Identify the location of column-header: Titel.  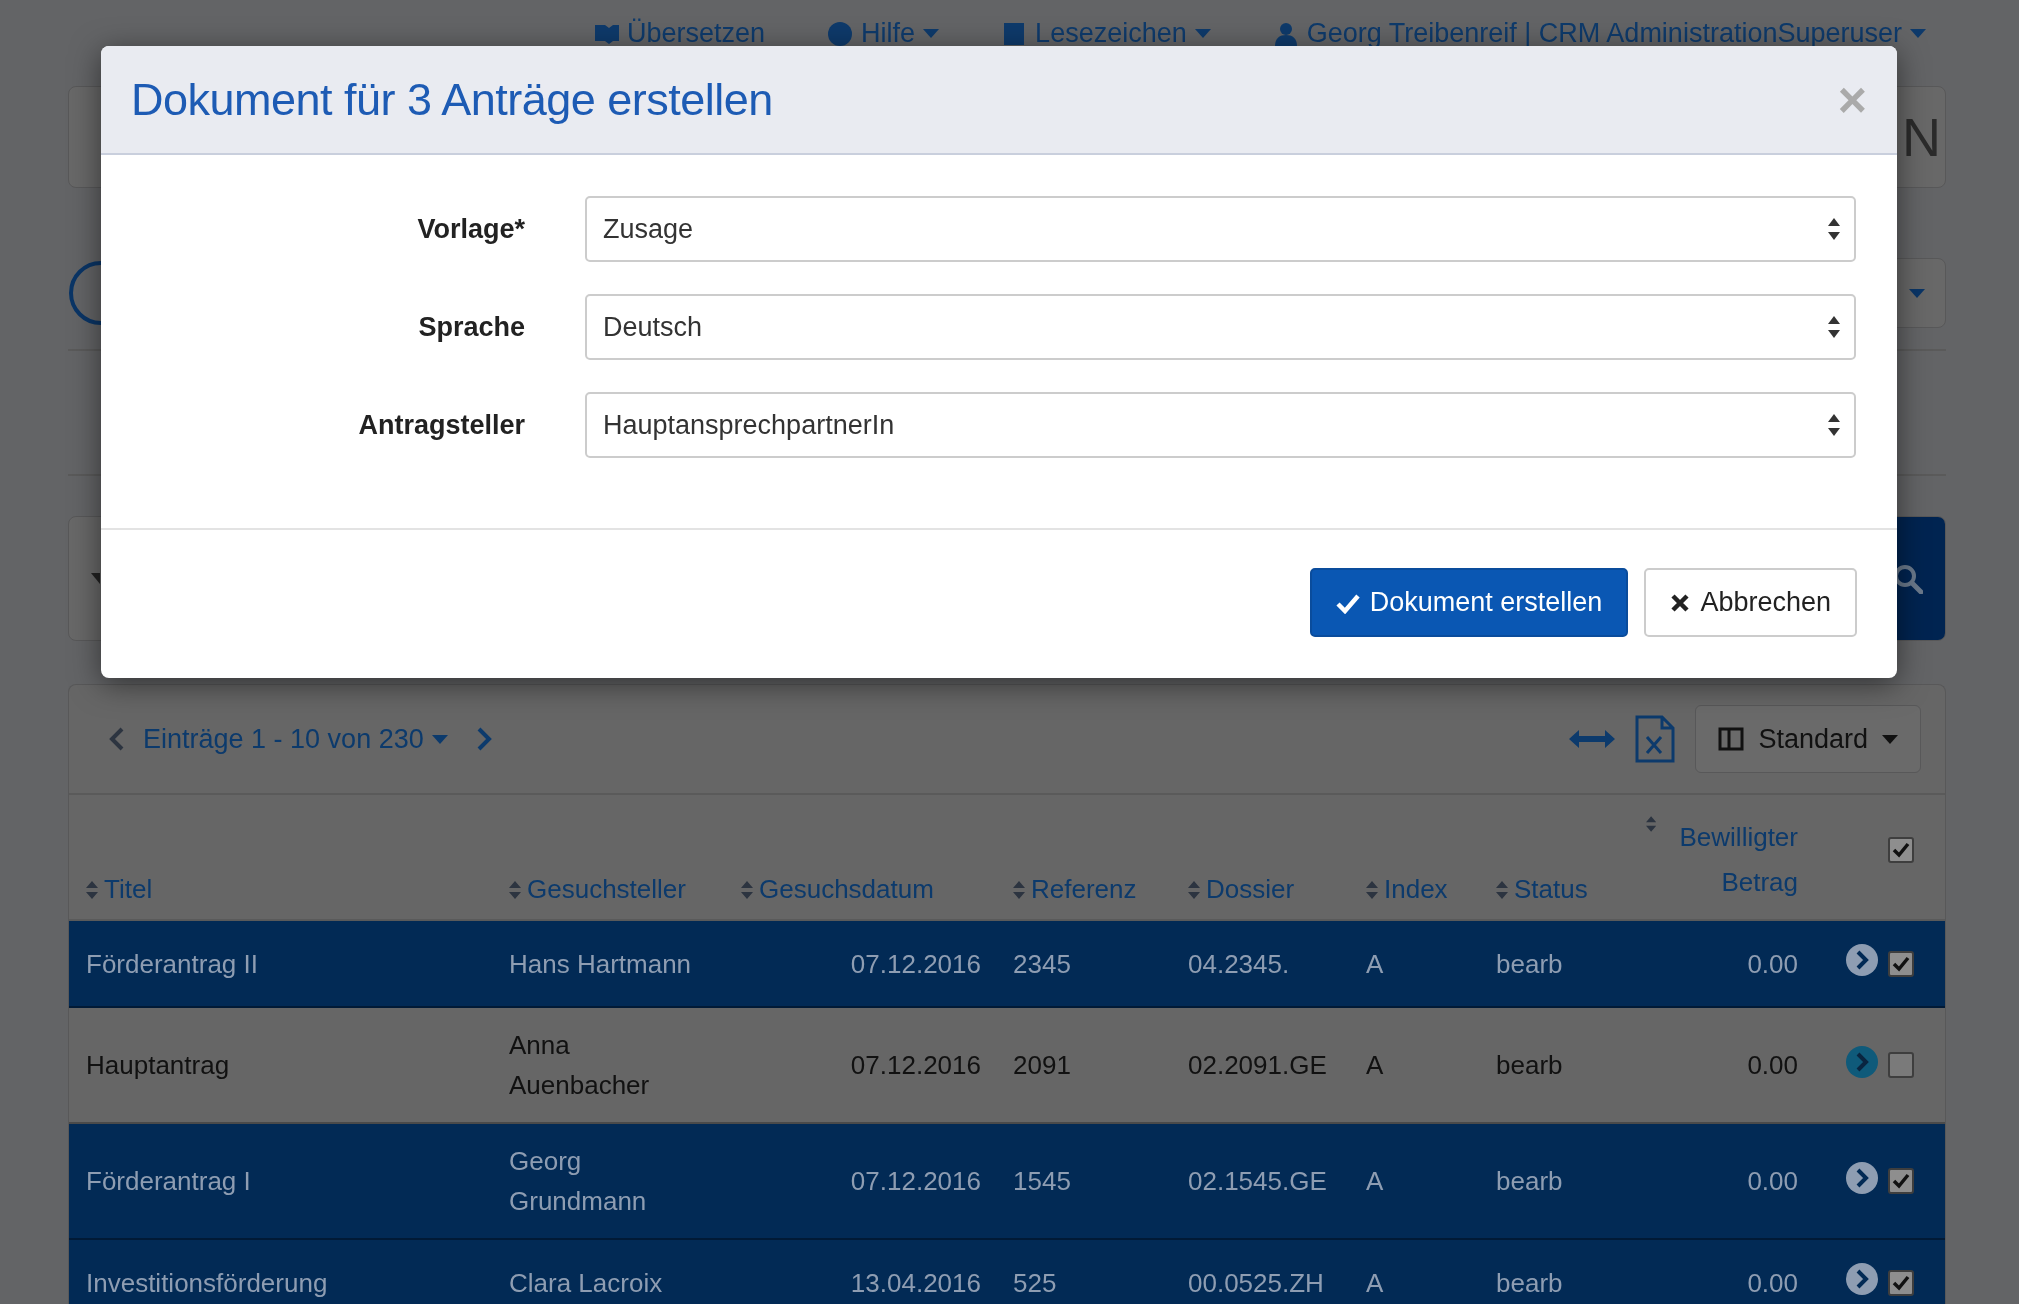
(128, 889).